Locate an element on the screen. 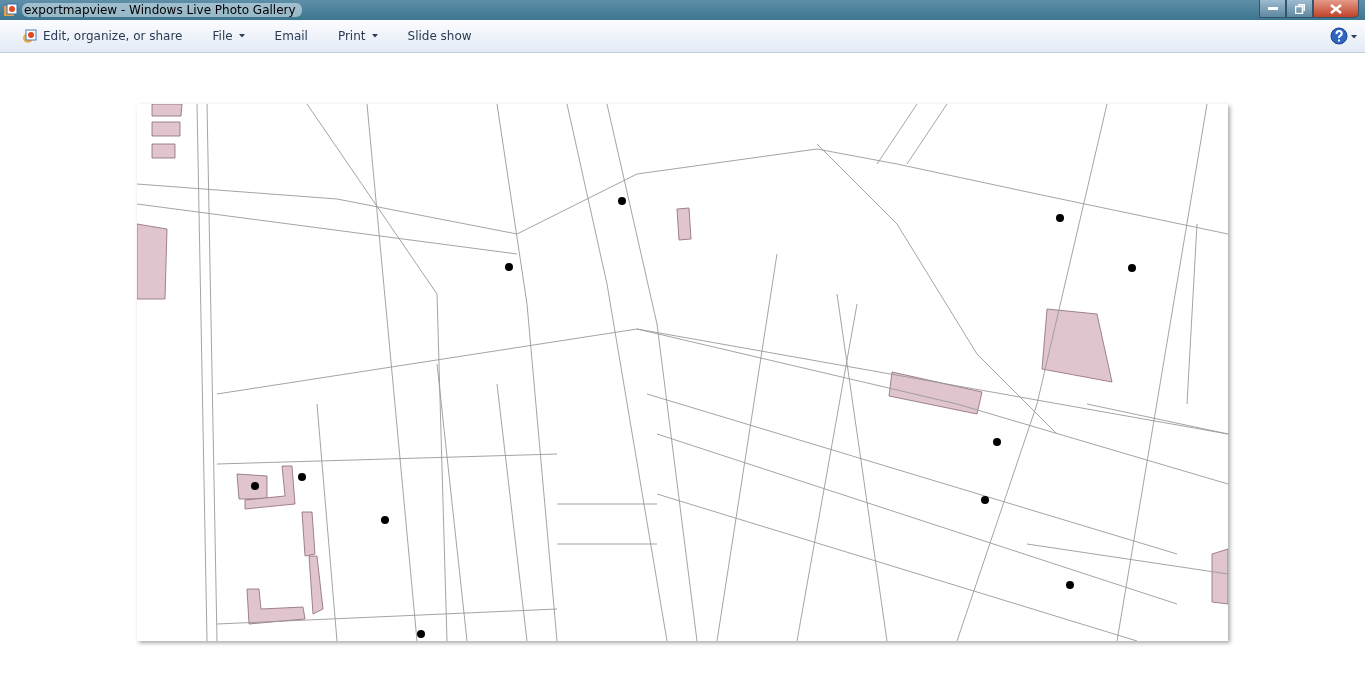 The height and width of the screenshot is (693, 1365). minimize-icon is located at coordinates (1272, 8).